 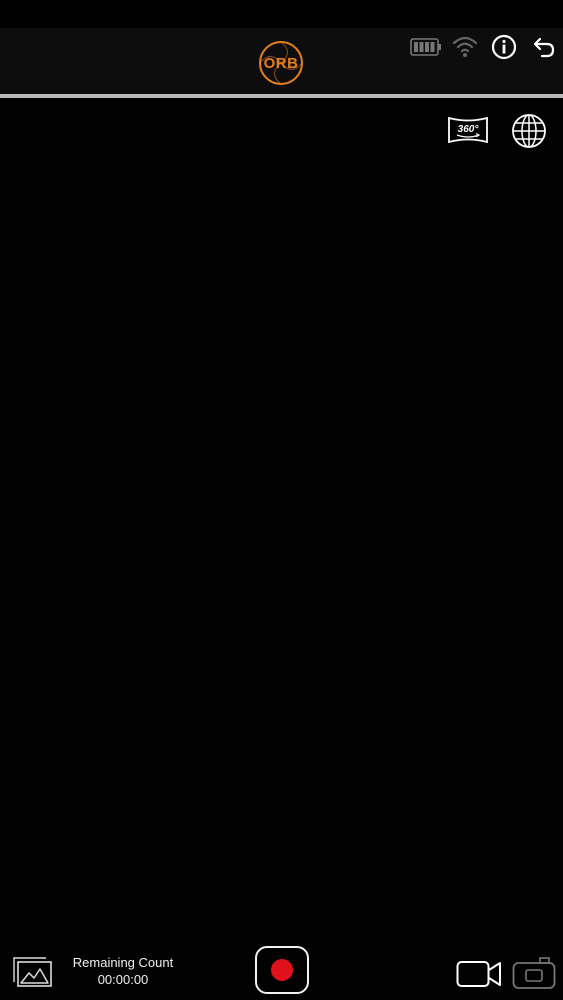 I want to click on info-icon, so click(x=504, y=47).